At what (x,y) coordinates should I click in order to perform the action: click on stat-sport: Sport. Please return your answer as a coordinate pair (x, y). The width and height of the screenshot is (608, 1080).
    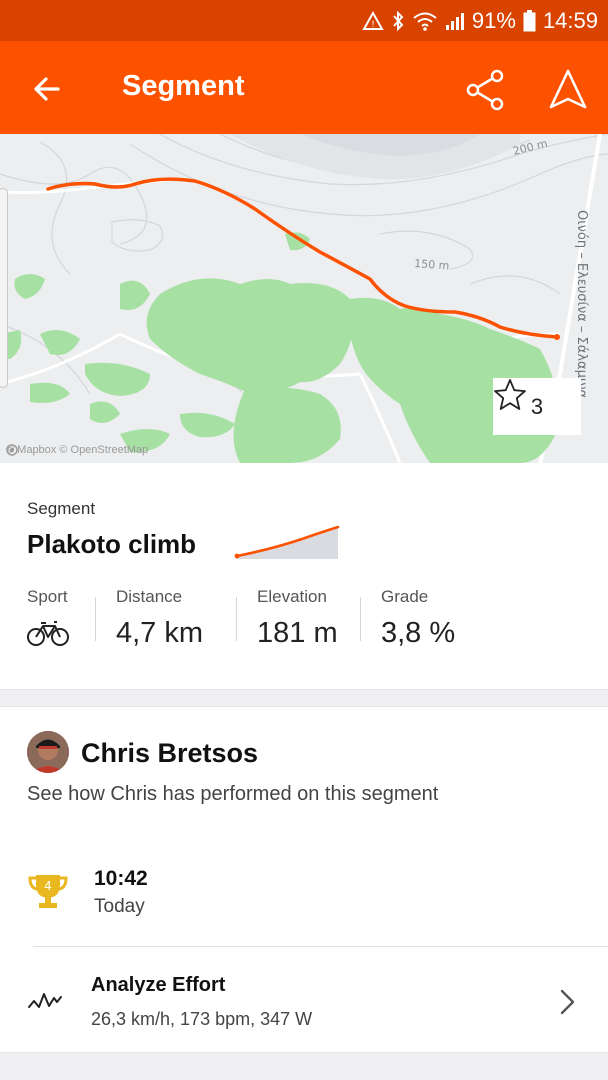
    Looking at the image, I should click on (48, 619).